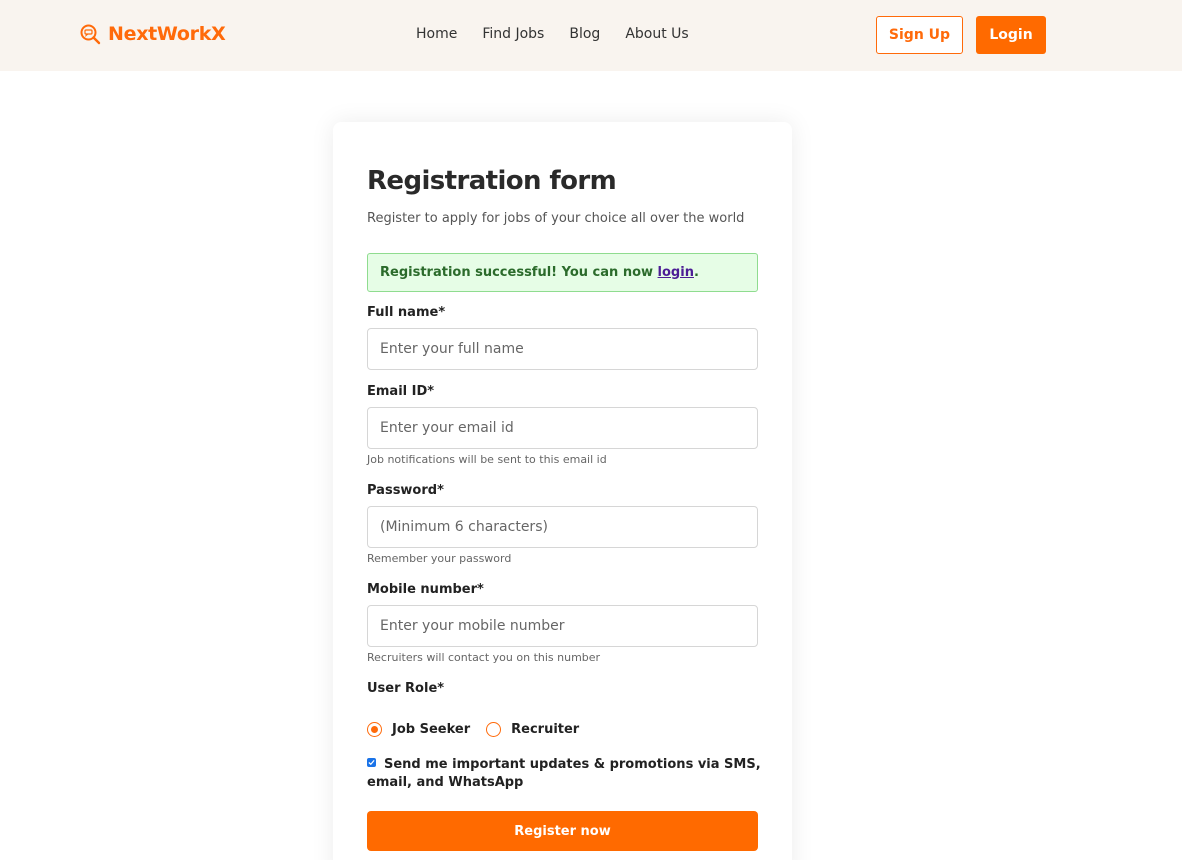 This screenshot has width=1182, height=860. I want to click on full-name-input, so click(562, 349).